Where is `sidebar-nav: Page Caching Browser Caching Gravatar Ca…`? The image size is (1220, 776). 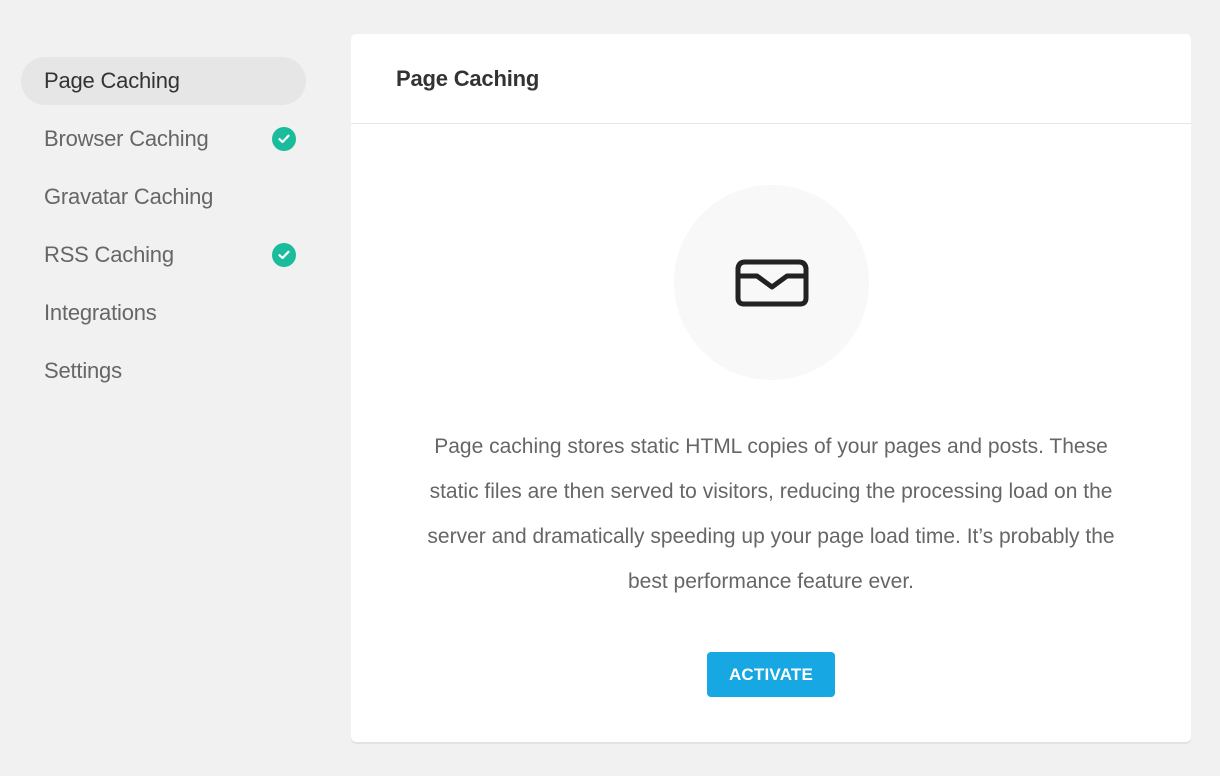
sidebar-nav: Page Caching Browser Caching Gravatar Ca… is located at coordinates (163, 231).